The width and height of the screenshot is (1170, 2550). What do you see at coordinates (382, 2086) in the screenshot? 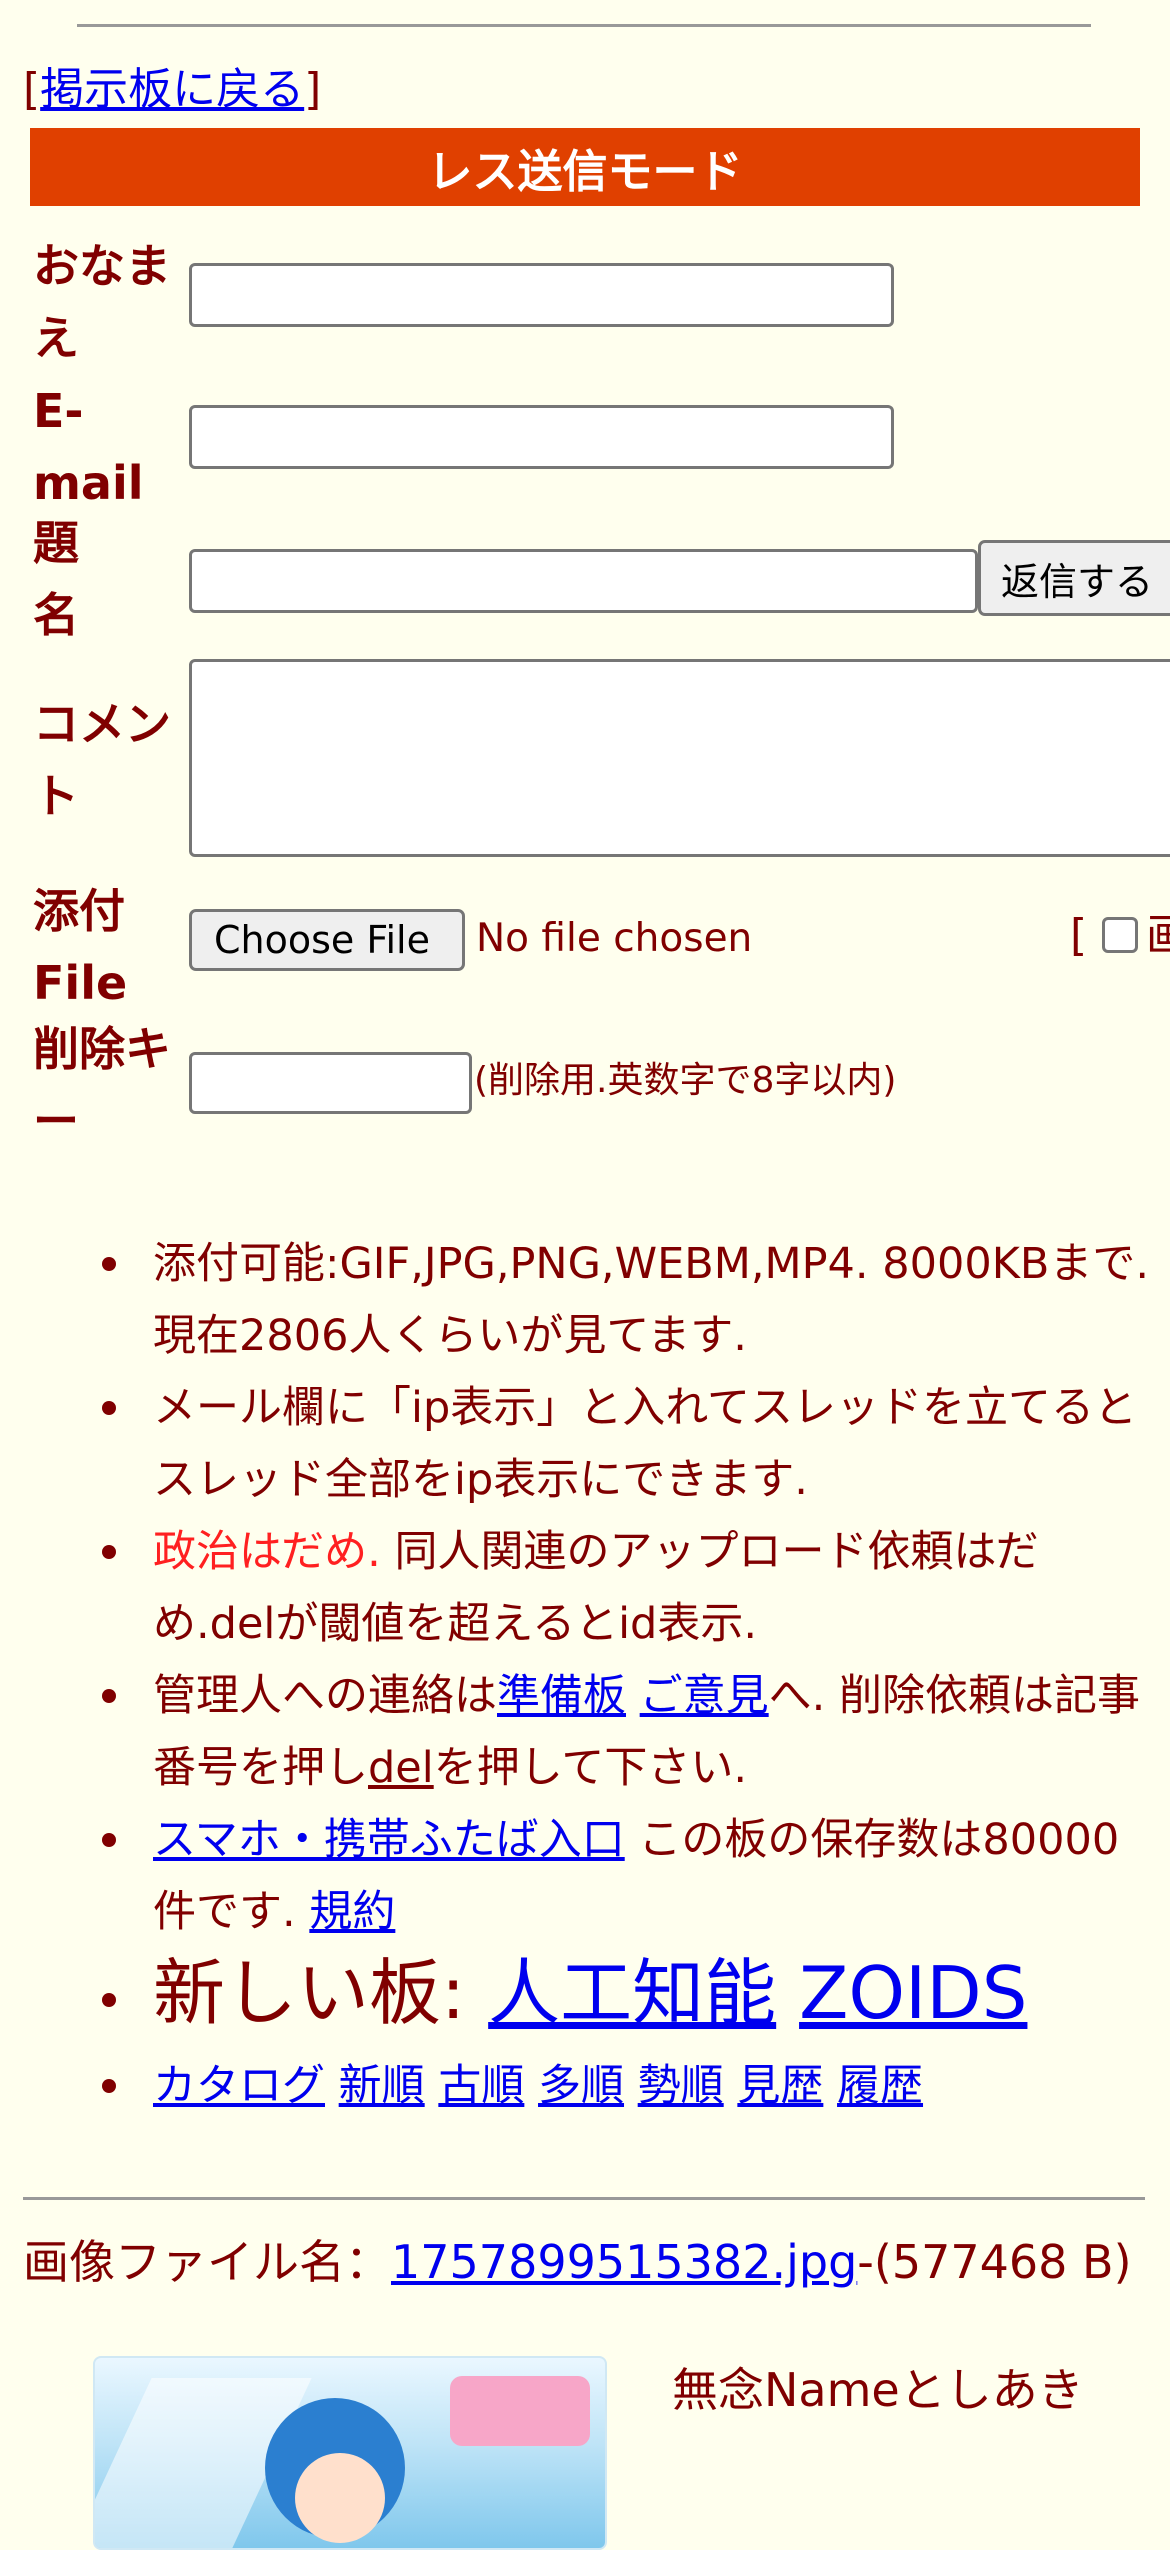
I see `sort-new-link: 新順` at bounding box center [382, 2086].